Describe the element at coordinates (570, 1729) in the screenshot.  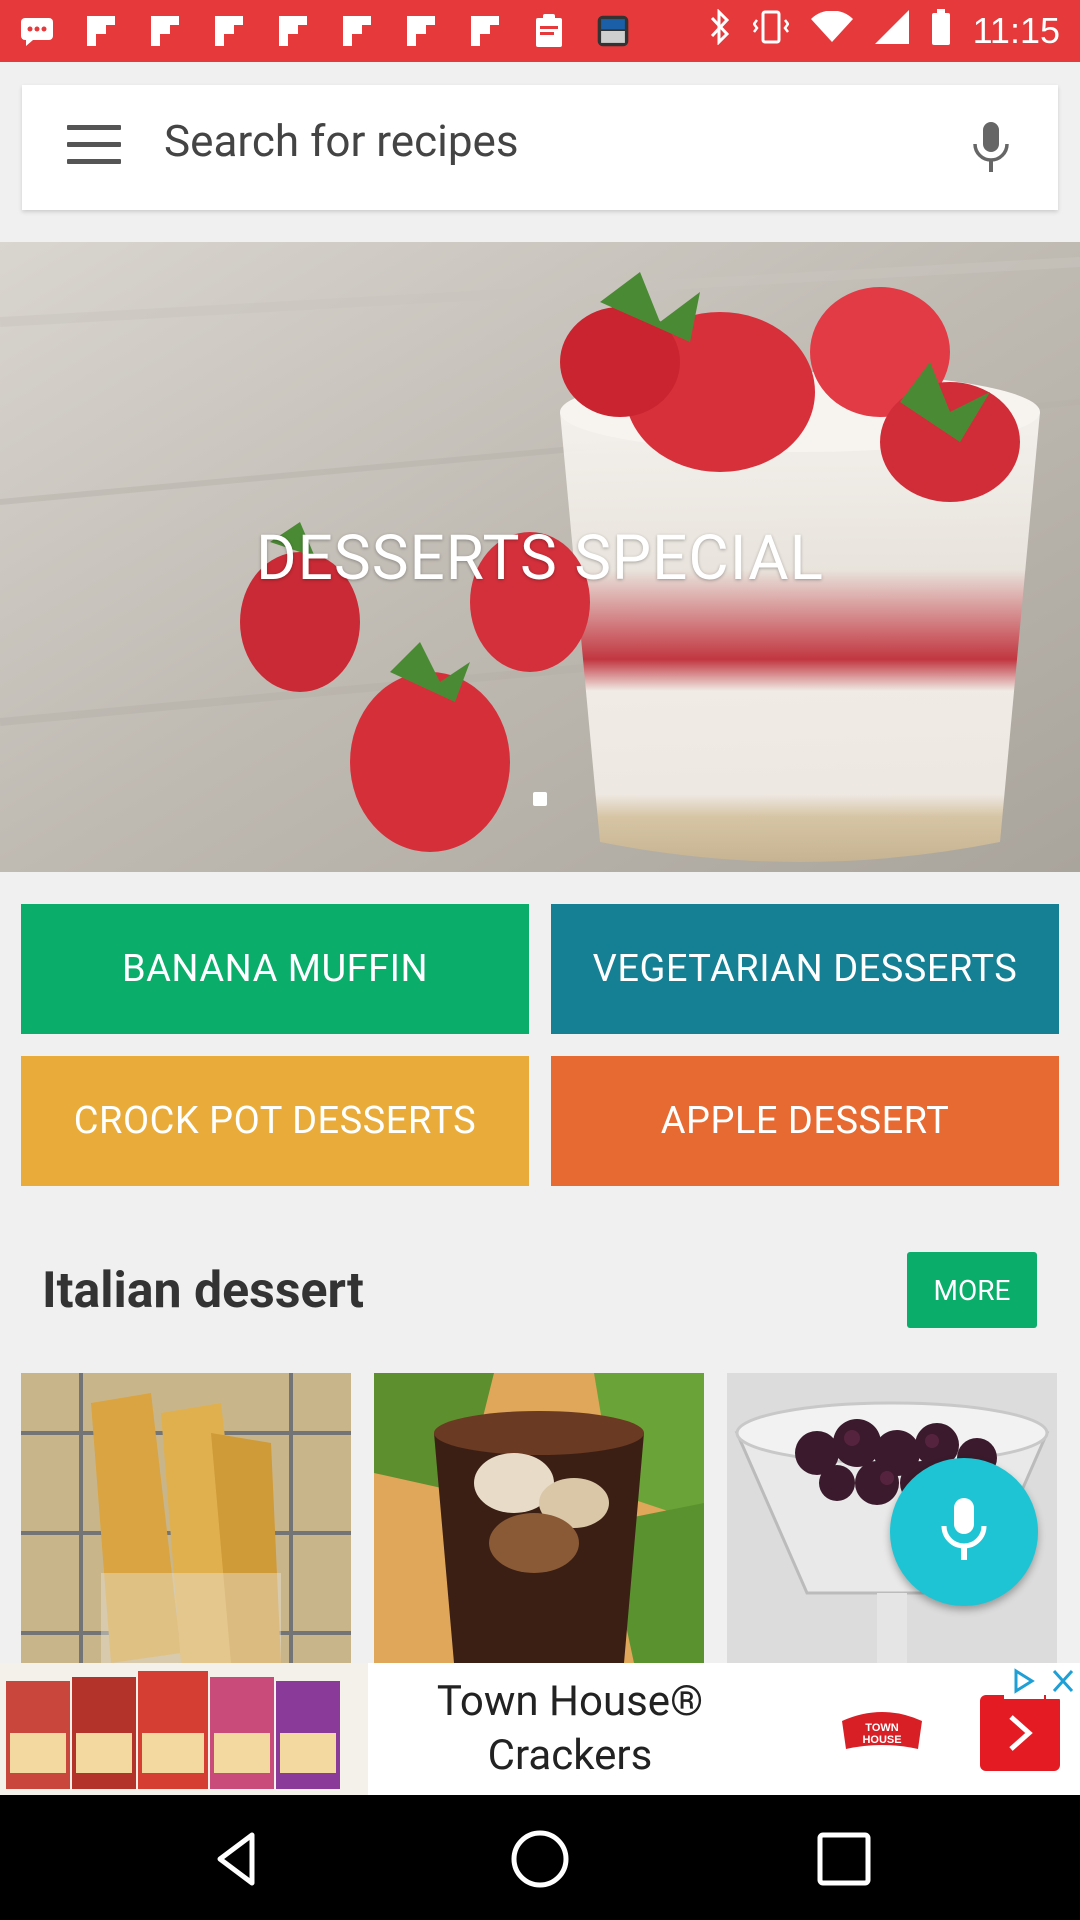
I see `ad-headline: Town House® Crackers` at that location.